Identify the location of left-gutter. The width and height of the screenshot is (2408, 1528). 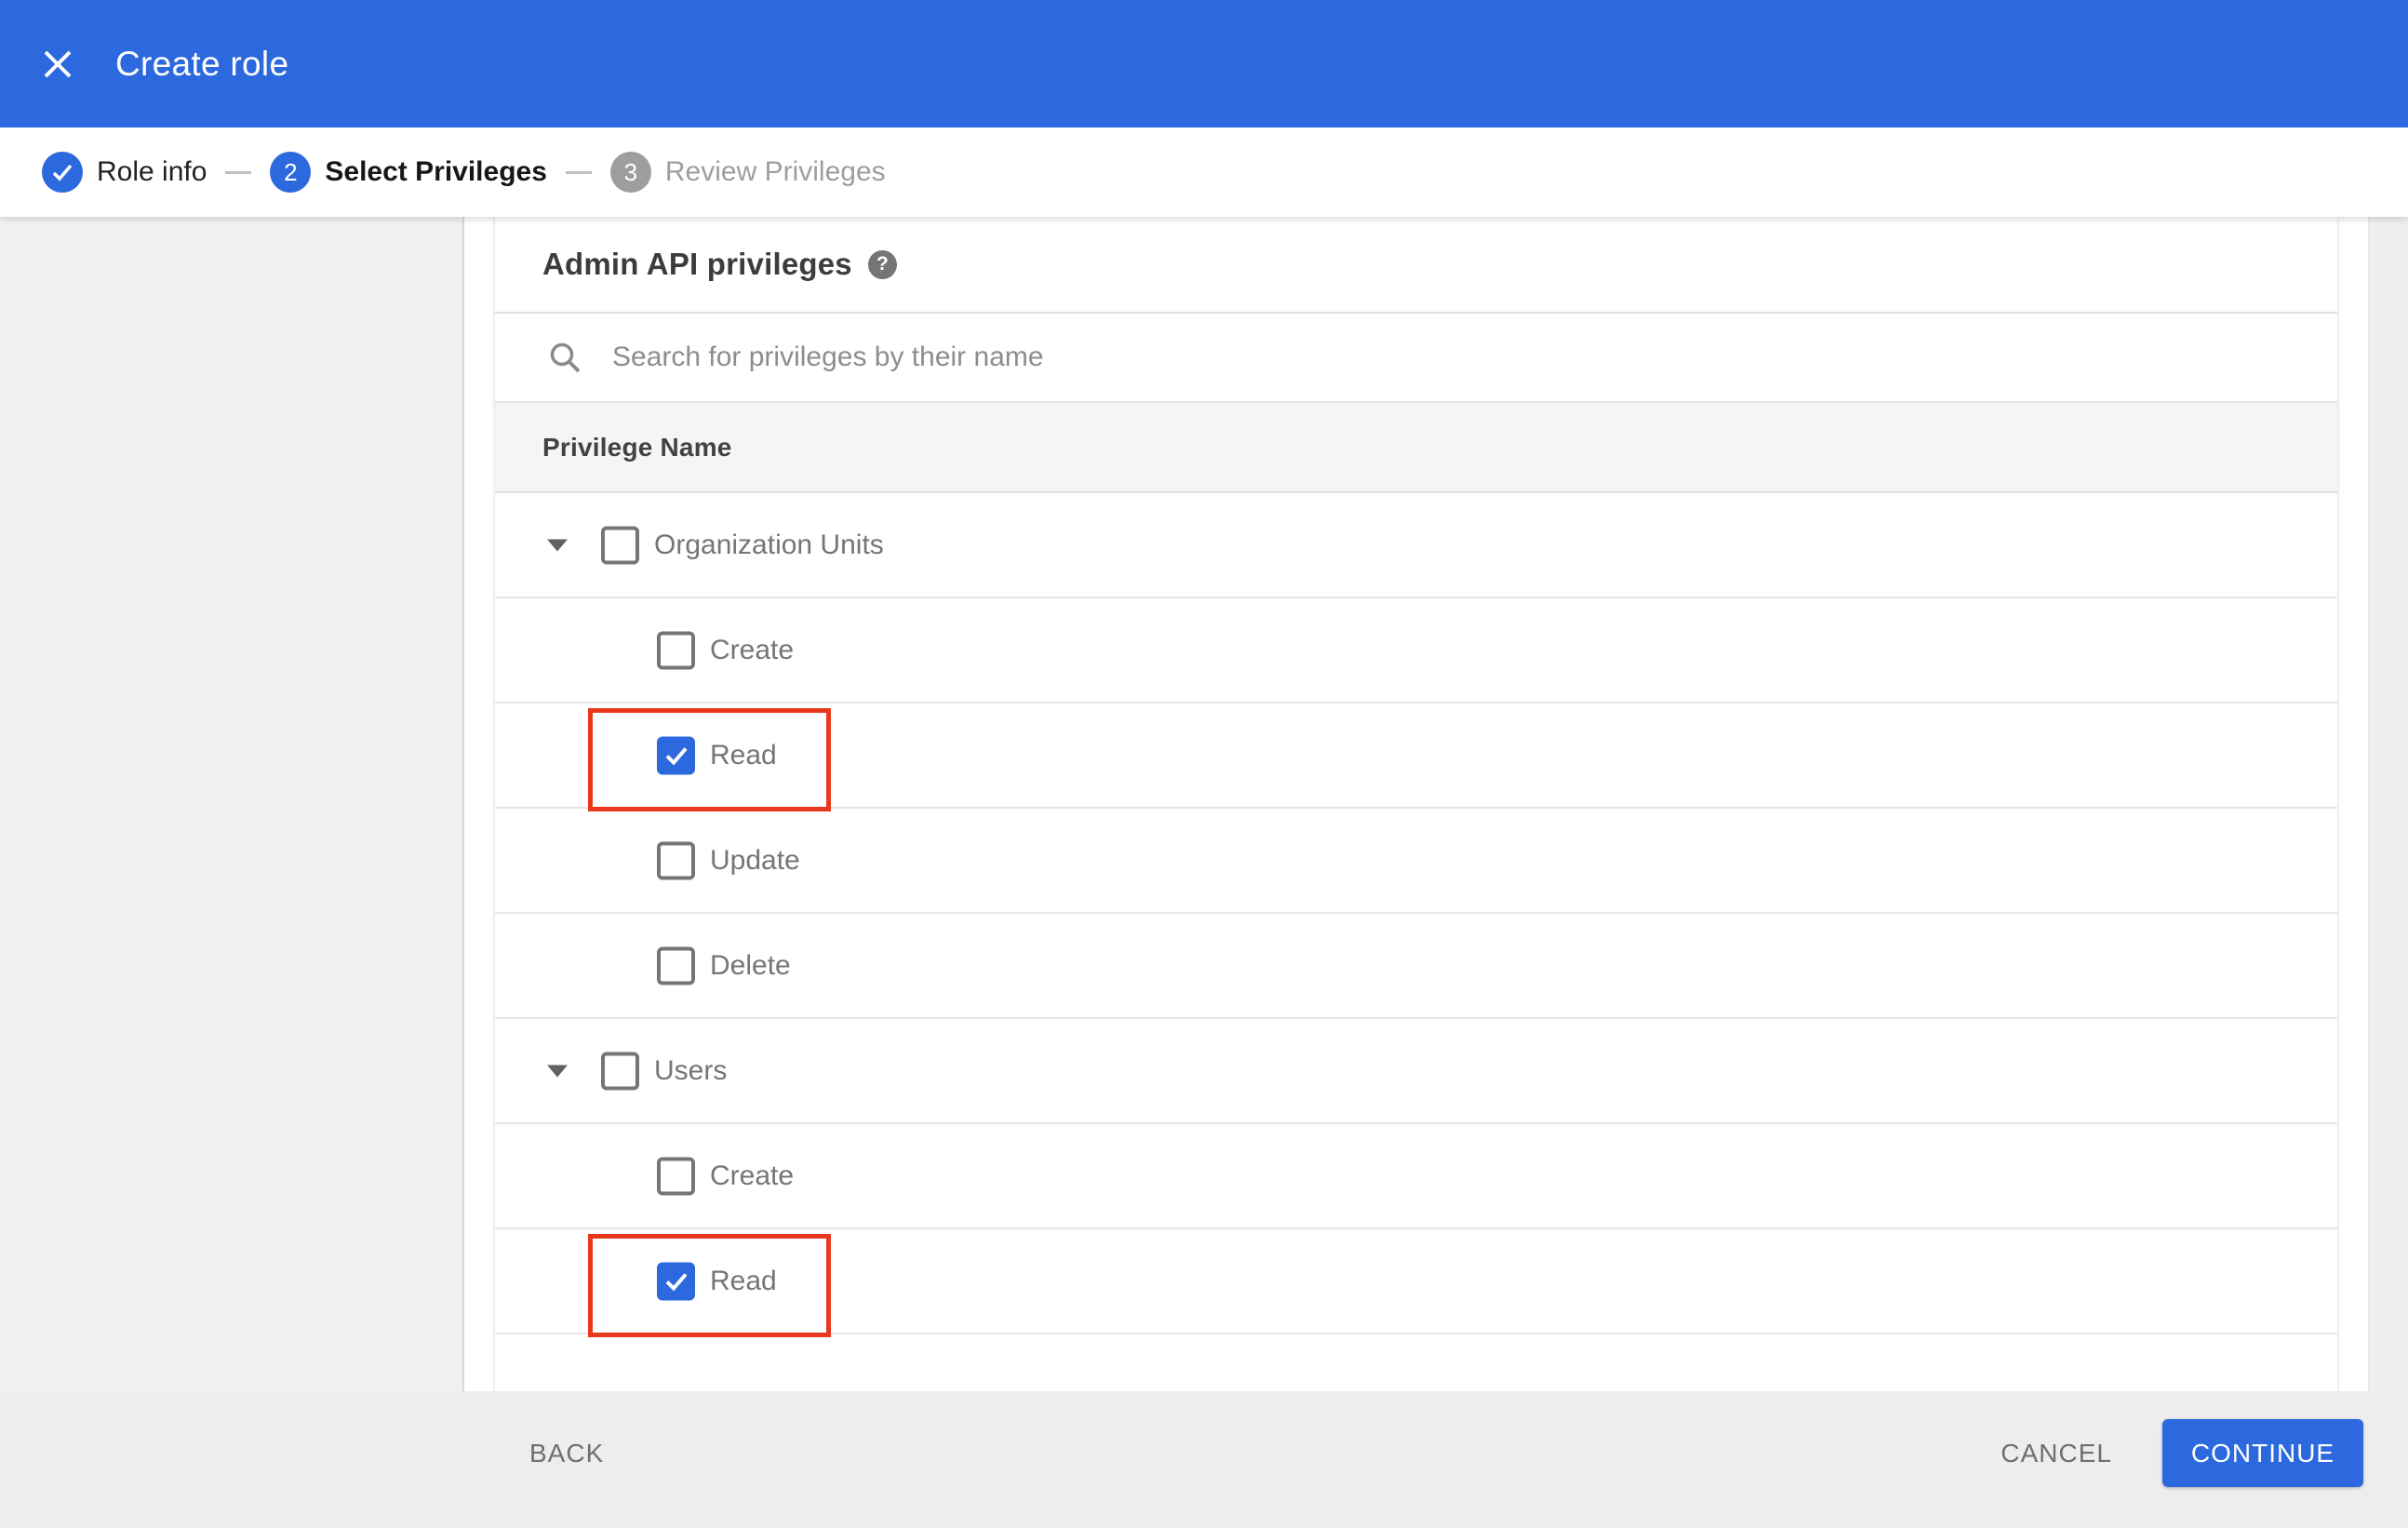
(232, 804).